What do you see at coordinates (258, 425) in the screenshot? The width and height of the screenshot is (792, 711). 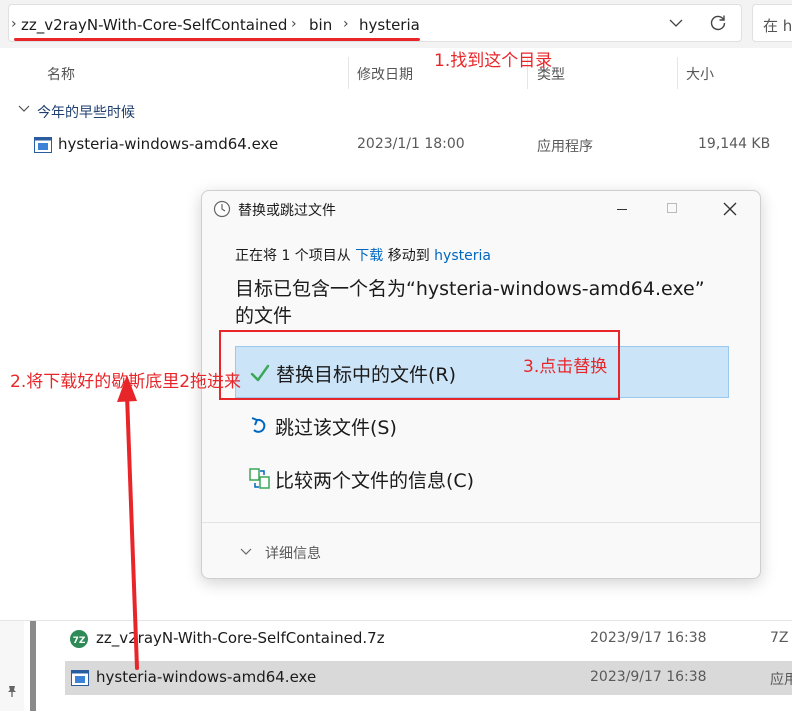 I see `skip-arrow-icon` at bounding box center [258, 425].